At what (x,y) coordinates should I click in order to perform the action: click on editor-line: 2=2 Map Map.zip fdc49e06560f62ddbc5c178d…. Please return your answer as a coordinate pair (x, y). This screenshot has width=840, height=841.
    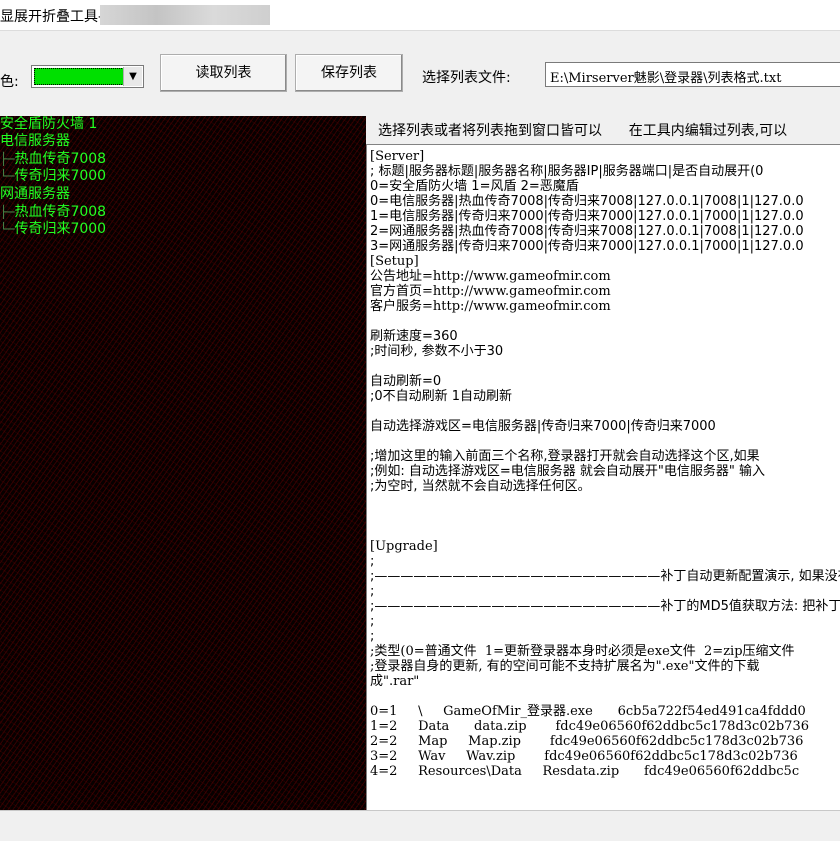
    Looking at the image, I should click on (587, 741).